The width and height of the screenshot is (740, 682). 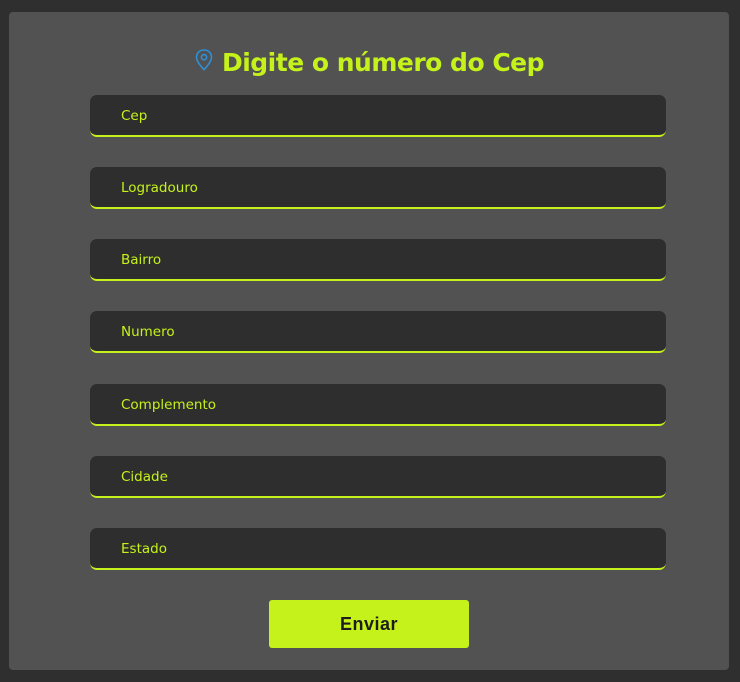 What do you see at coordinates (378, 405) in the screenshot?
I see `complemento-field: Complemento` at bounding box center [378, 405].